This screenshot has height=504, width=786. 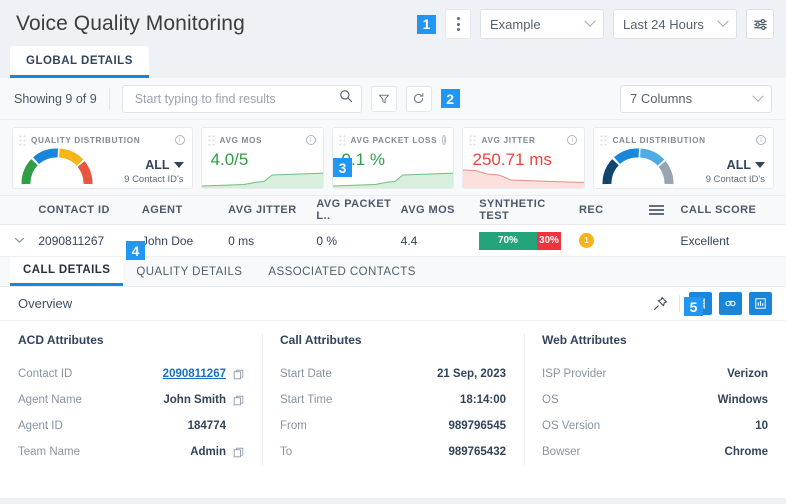 What do you see at coordinates (730, 303) in the screenshot?
I see `audio-icon` at bounding box center [730, 303].